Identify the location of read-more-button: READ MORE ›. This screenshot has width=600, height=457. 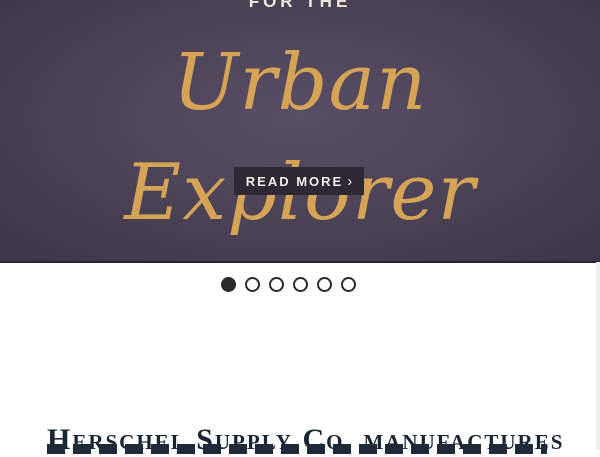
(299, 181).